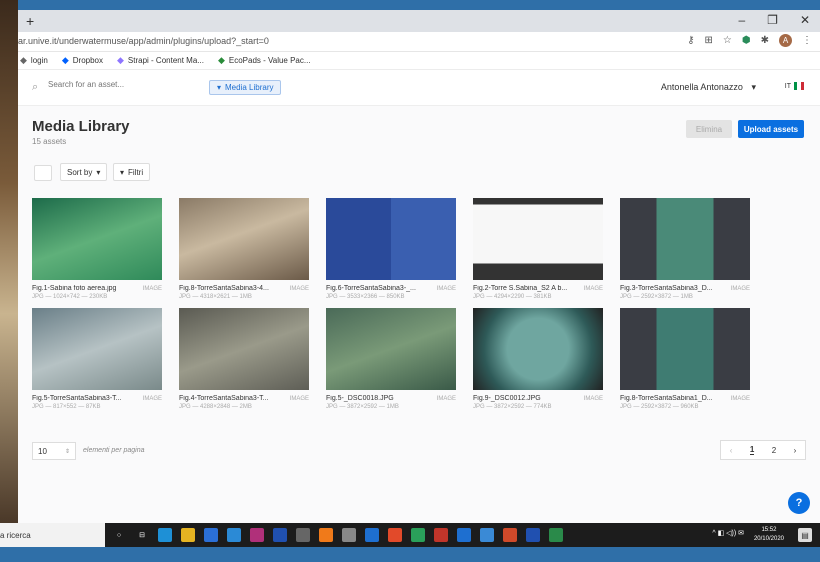 The image size is (820, 562). What do you see at coordinates (752, 450) in the screenshot?
I see `page-1: 1` at bounding box center [752, 450].